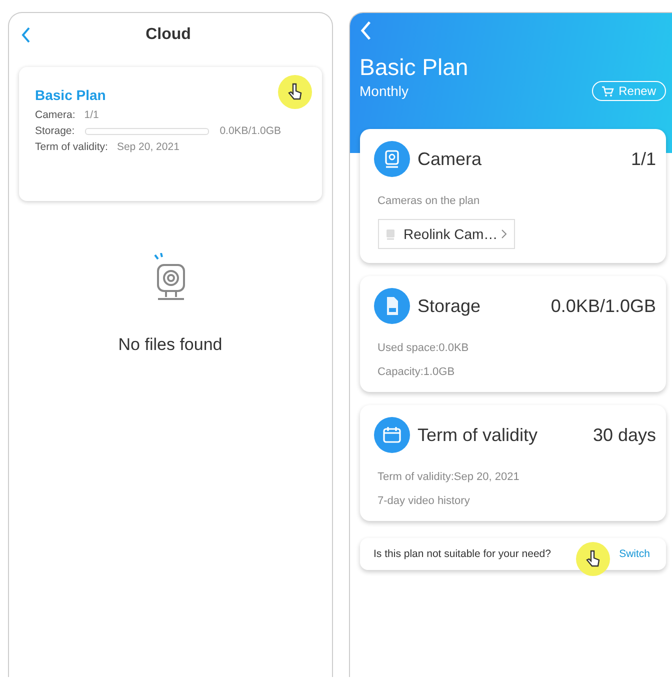 The width and height of the screenshot is (672, 689). I want to click on cart-icon, so click(608, 91).